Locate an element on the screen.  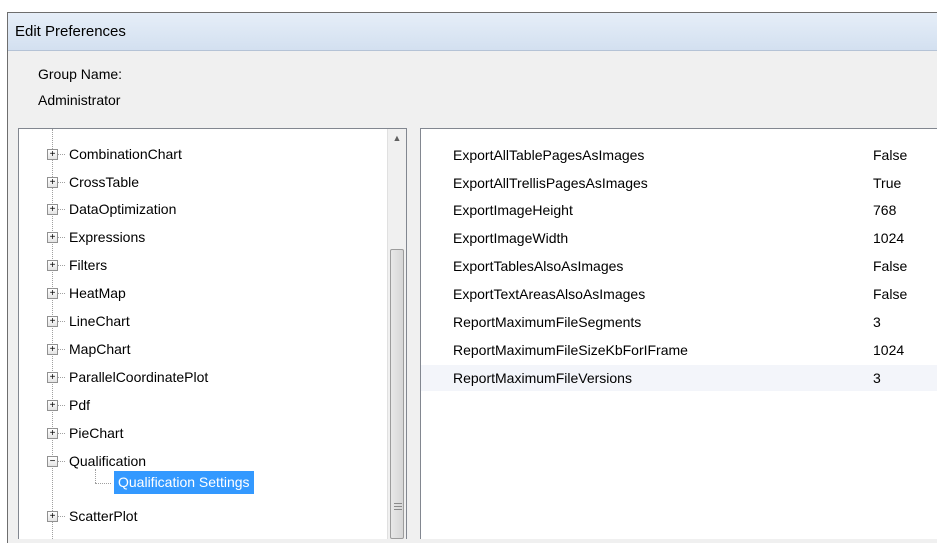
tree-item-label: Expressions is located at coordinates (107, 237).